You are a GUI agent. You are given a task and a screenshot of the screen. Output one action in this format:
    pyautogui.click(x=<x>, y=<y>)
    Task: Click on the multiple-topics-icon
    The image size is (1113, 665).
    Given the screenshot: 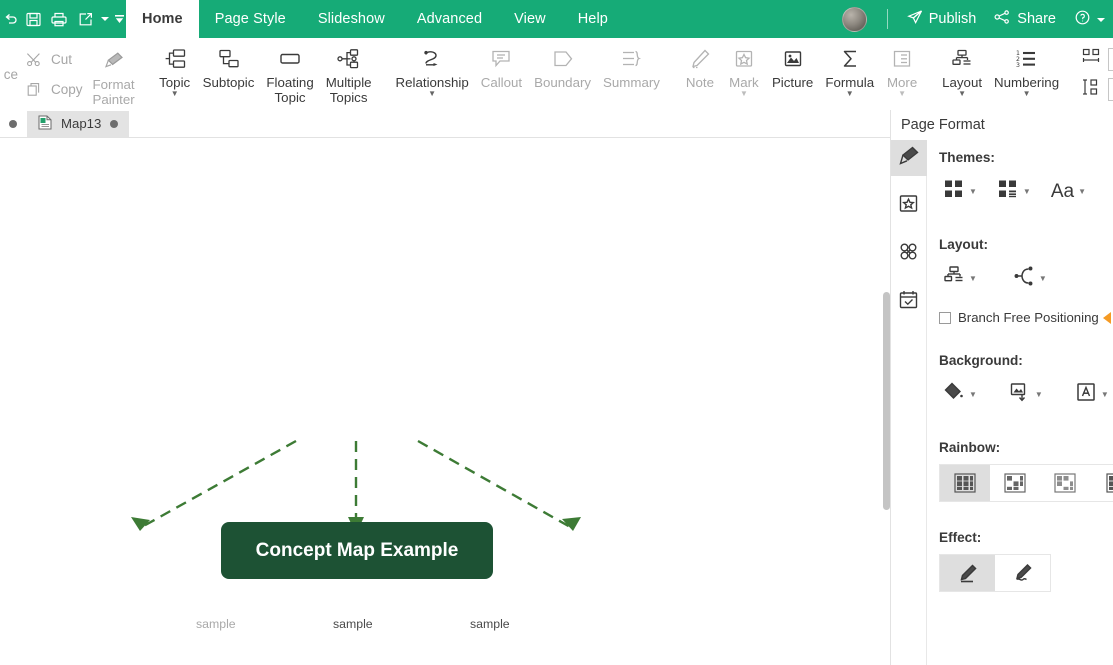 What is the action you would take?
    pyautogui.click(x=349, y=59)
    